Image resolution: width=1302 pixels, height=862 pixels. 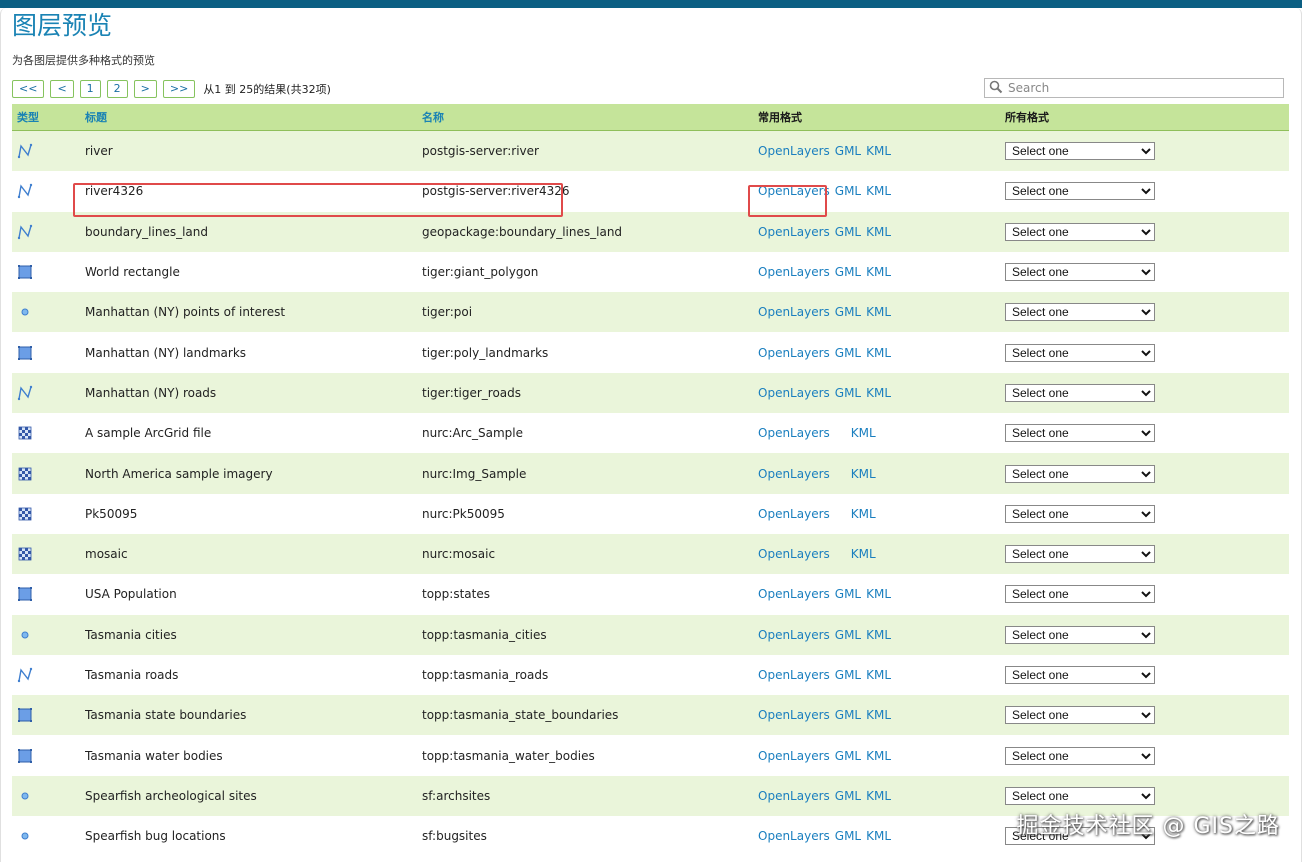 What do you see at coordinates (179, 89) in the screenshot?
I see `last-page-button: >>` at bounding box center [179, 89].